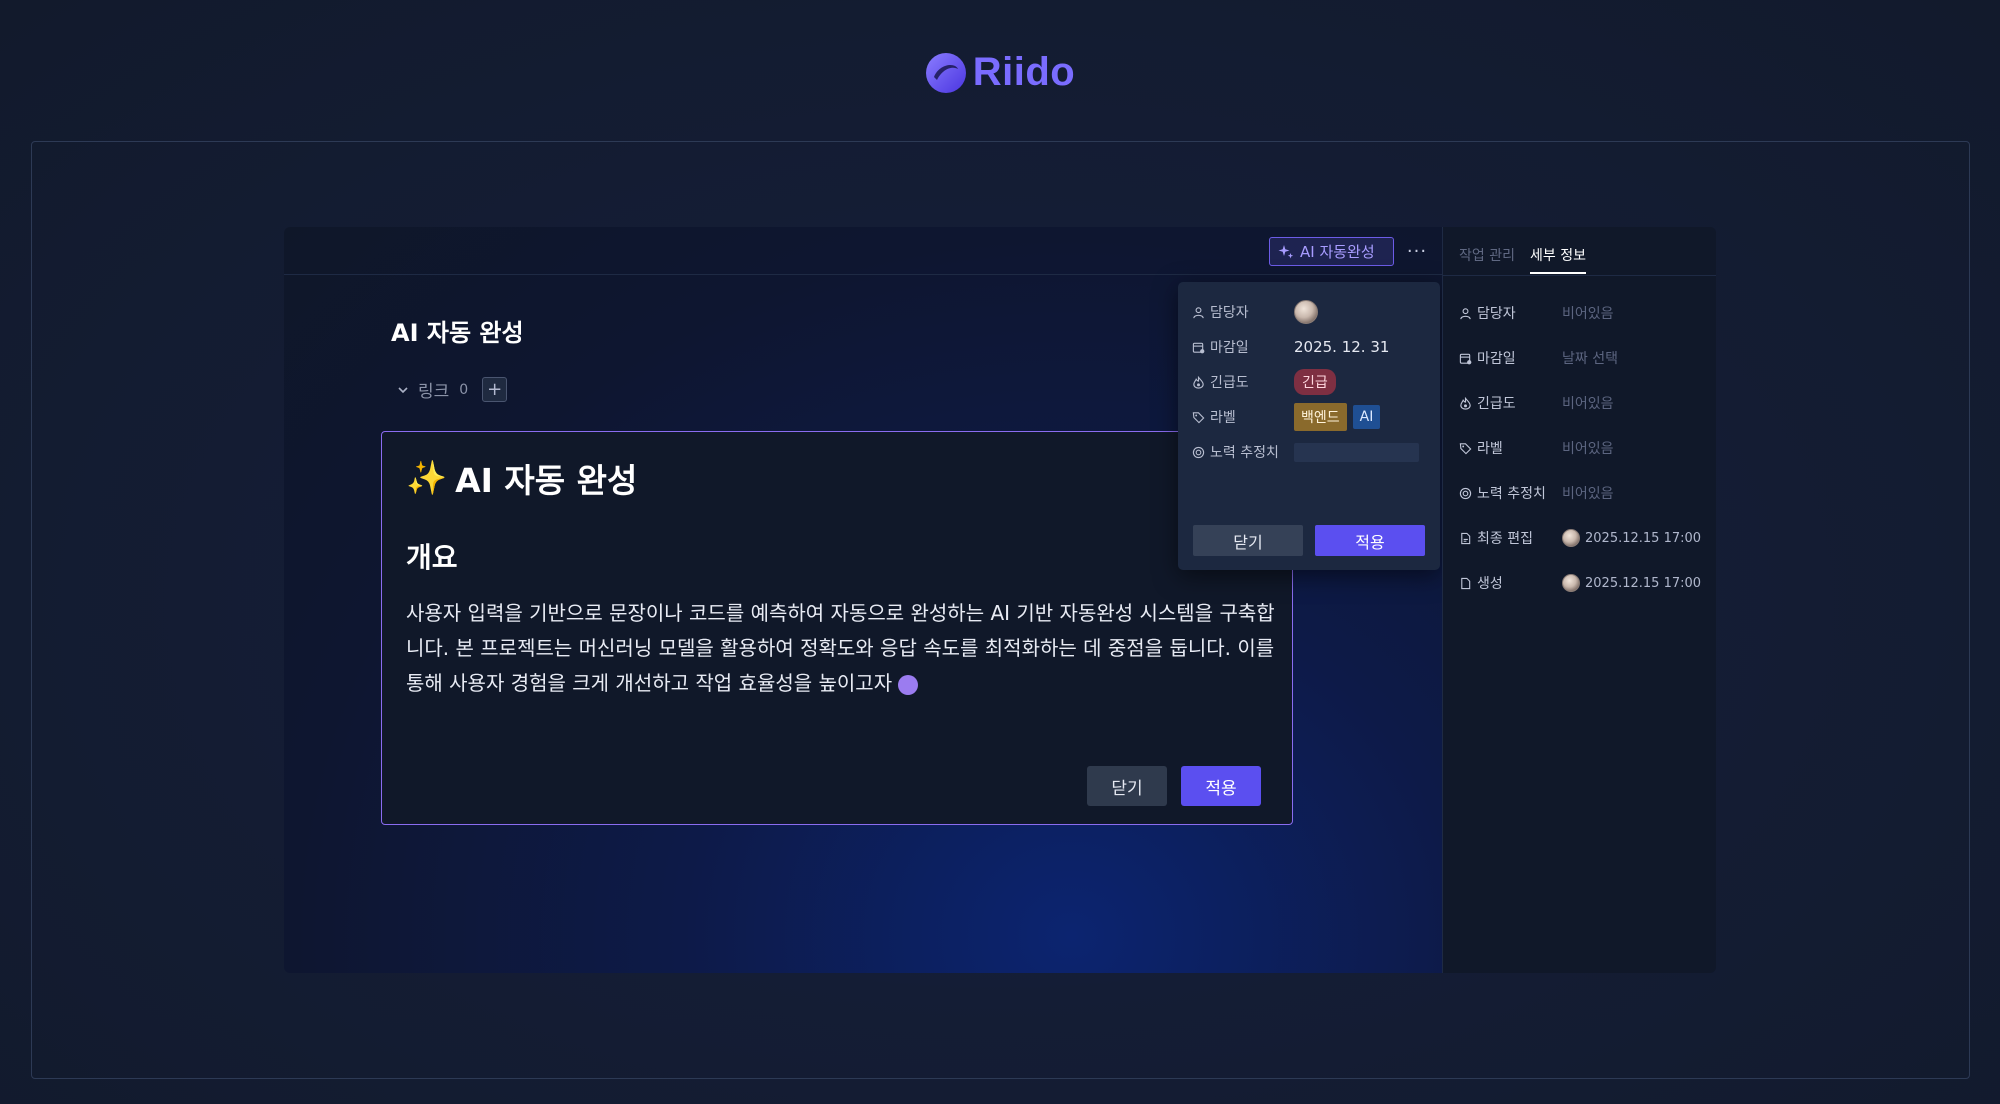 The image size is (2000, 1104). I want to click on side-row-labels: 라벨 비어있음, so click(1584, 448).